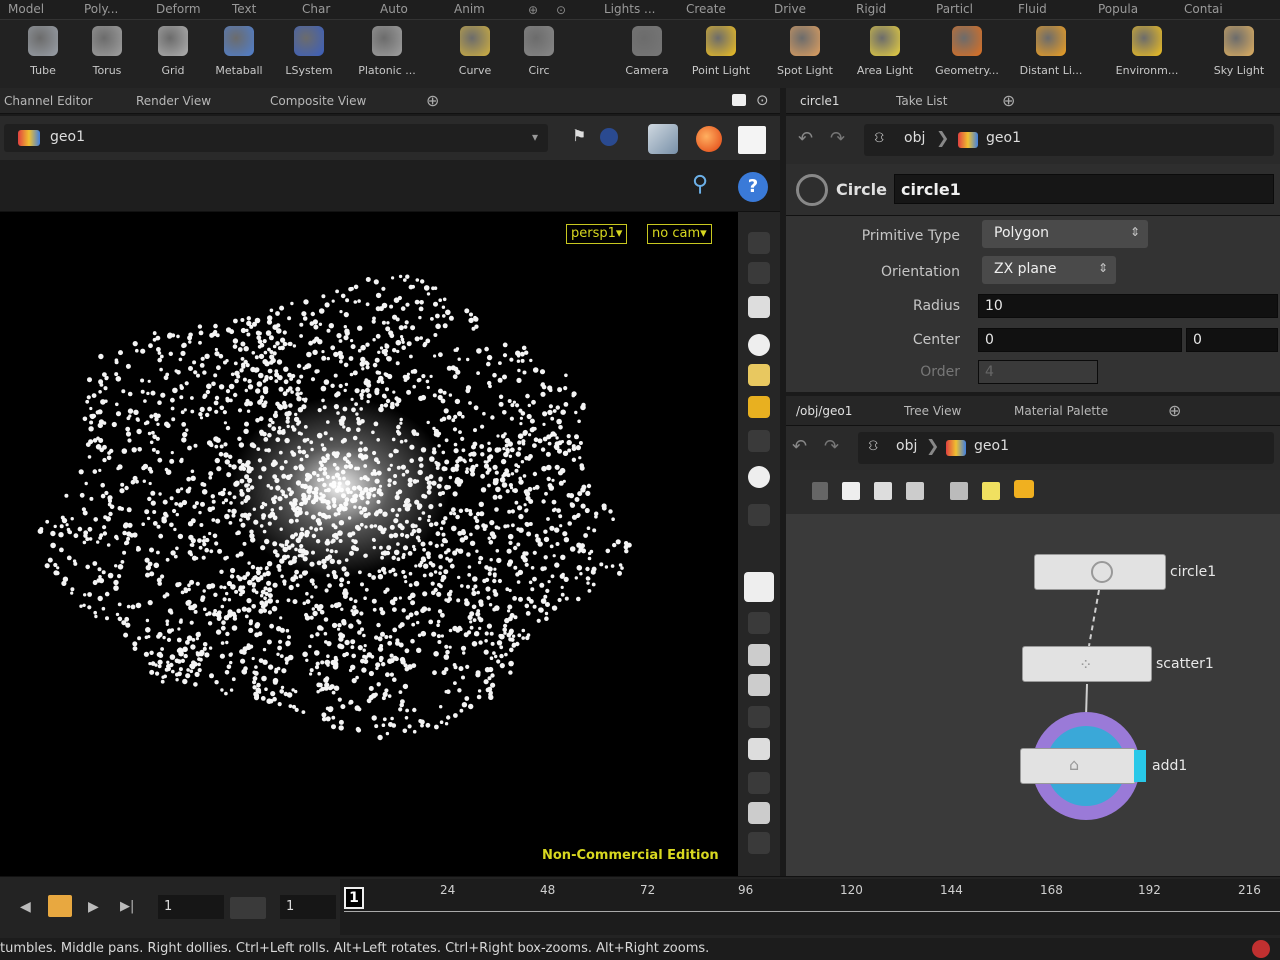  I want to click on primitive-type-menu: Polygon ⇕, so click(1065, 234).